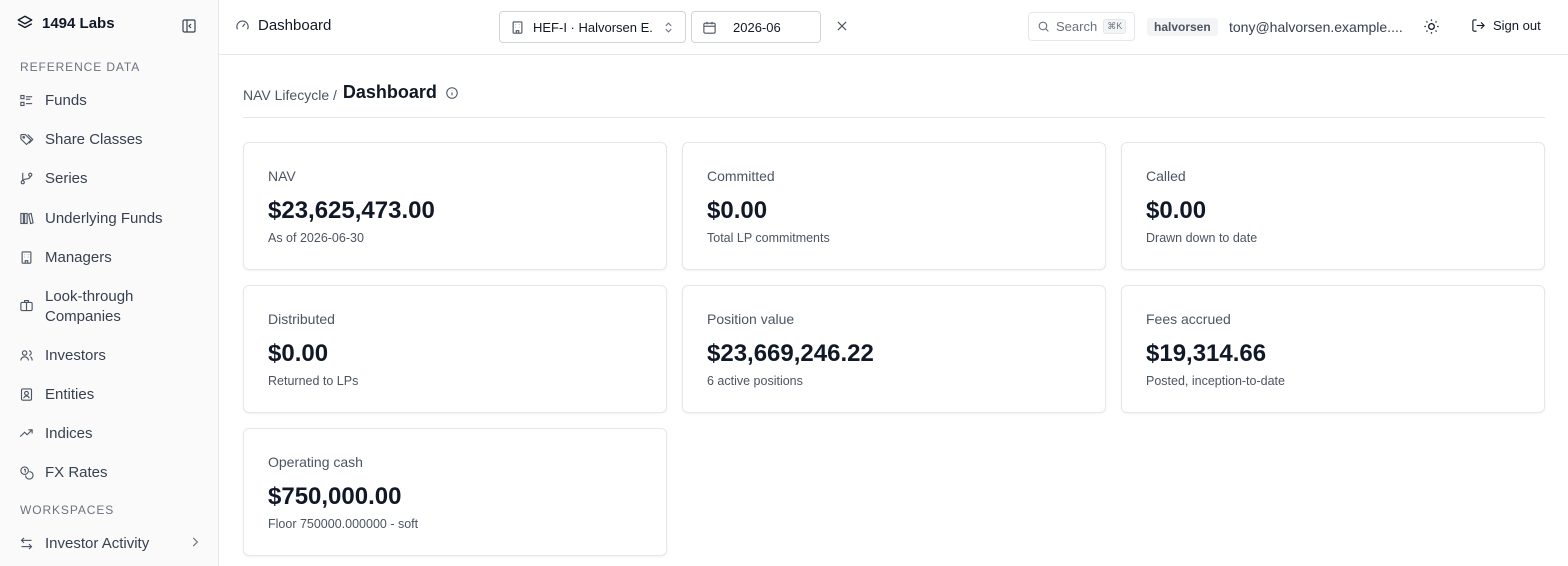 The image size is (1568, 566). I want to click on kpi-card-called: Called $0.00 Drawn down to date, so click(1333, 206).